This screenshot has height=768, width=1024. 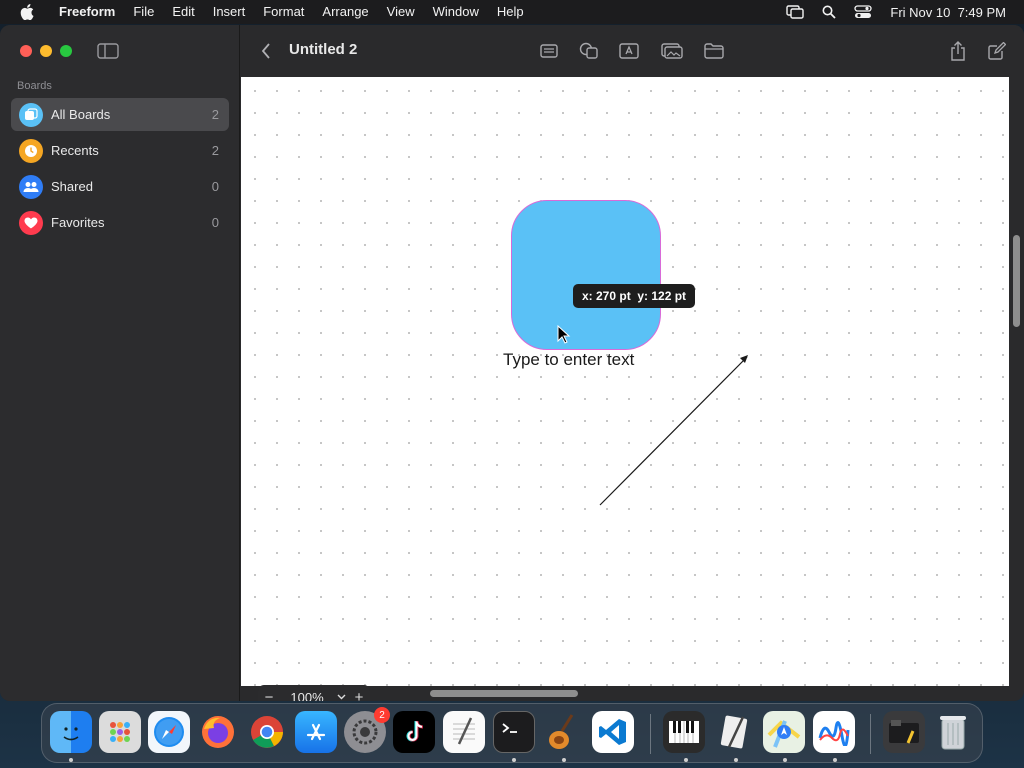 I want to click on script-editor-icon, so click(x=734, y=732).